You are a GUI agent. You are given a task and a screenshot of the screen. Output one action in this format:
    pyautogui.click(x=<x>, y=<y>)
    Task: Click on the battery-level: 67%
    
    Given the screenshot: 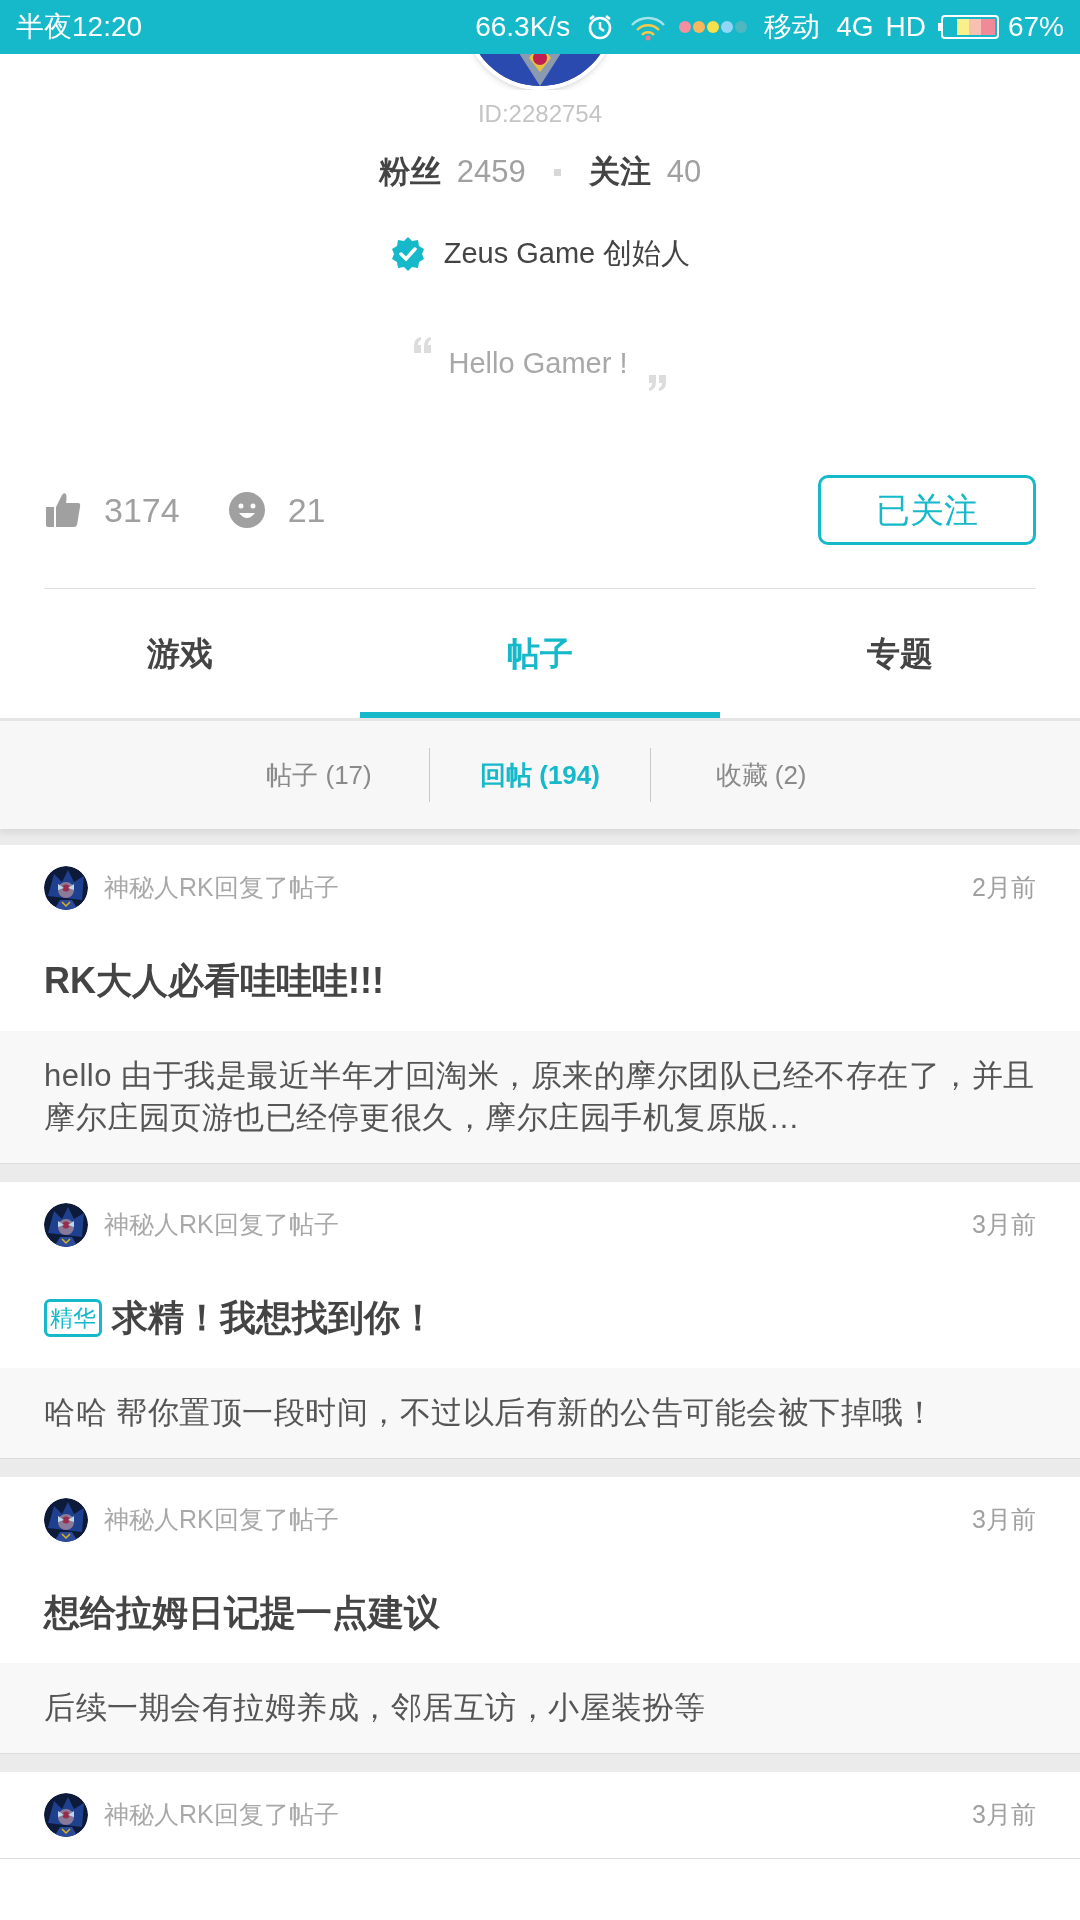 What is the action you would take?
    pyautogui.click(x=1035, y=27)
    